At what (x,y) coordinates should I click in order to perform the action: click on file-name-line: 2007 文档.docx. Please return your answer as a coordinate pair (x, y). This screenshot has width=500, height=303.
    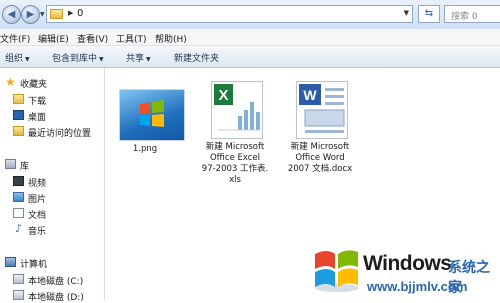
    Looking at the image, I should click on (320, 169).